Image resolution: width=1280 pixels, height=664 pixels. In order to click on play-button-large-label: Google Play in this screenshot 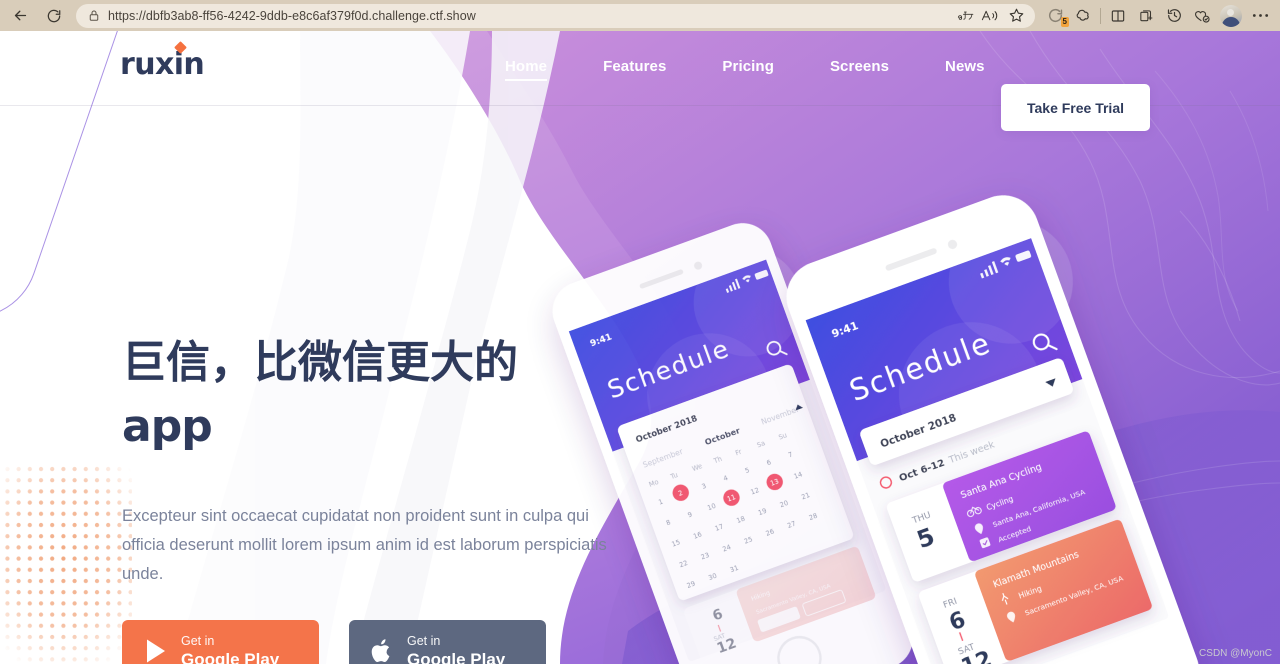, I will do `click(230, 657)`.